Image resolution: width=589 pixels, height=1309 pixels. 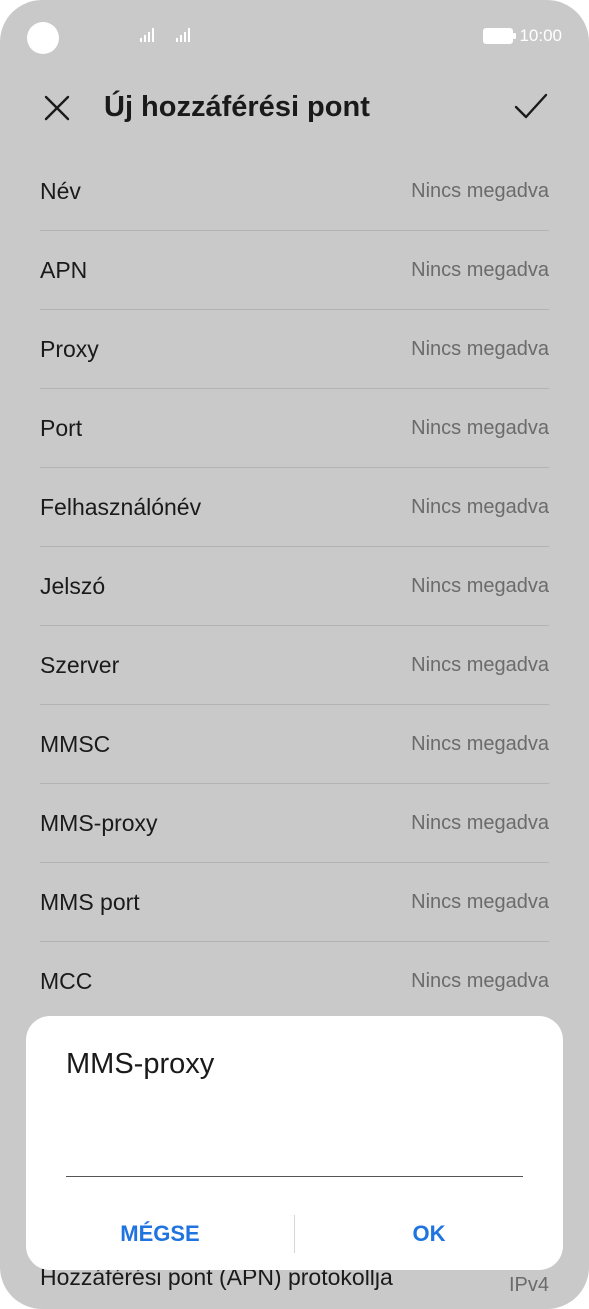 I want to click on camera-cutout, so click(x=43, y=38).